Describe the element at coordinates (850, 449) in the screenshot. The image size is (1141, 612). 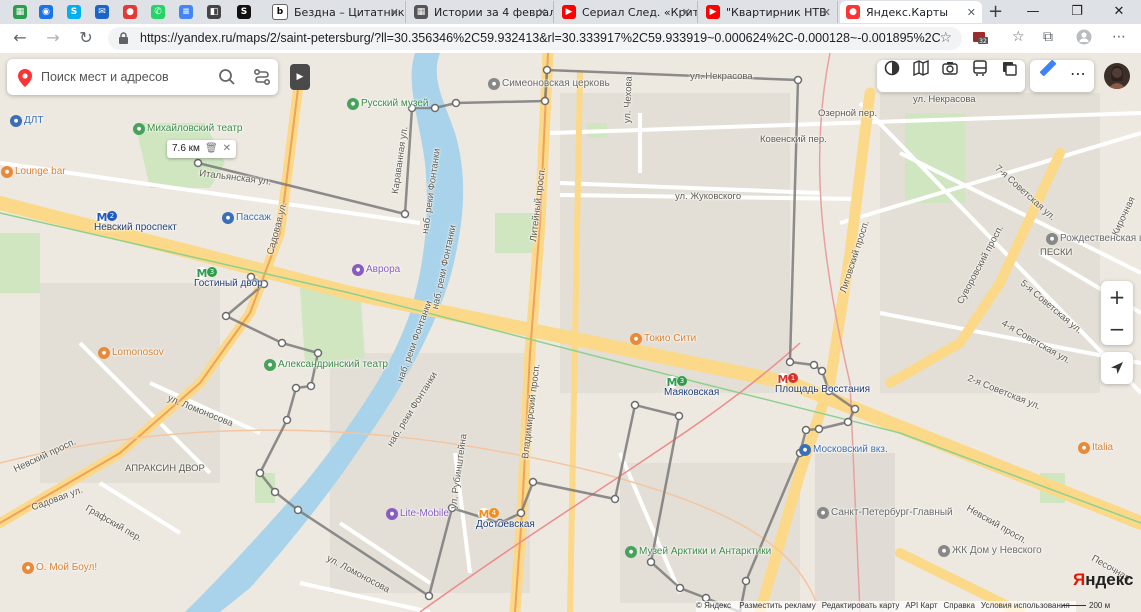
I see `poi-label: Московский вкз.` at that location.